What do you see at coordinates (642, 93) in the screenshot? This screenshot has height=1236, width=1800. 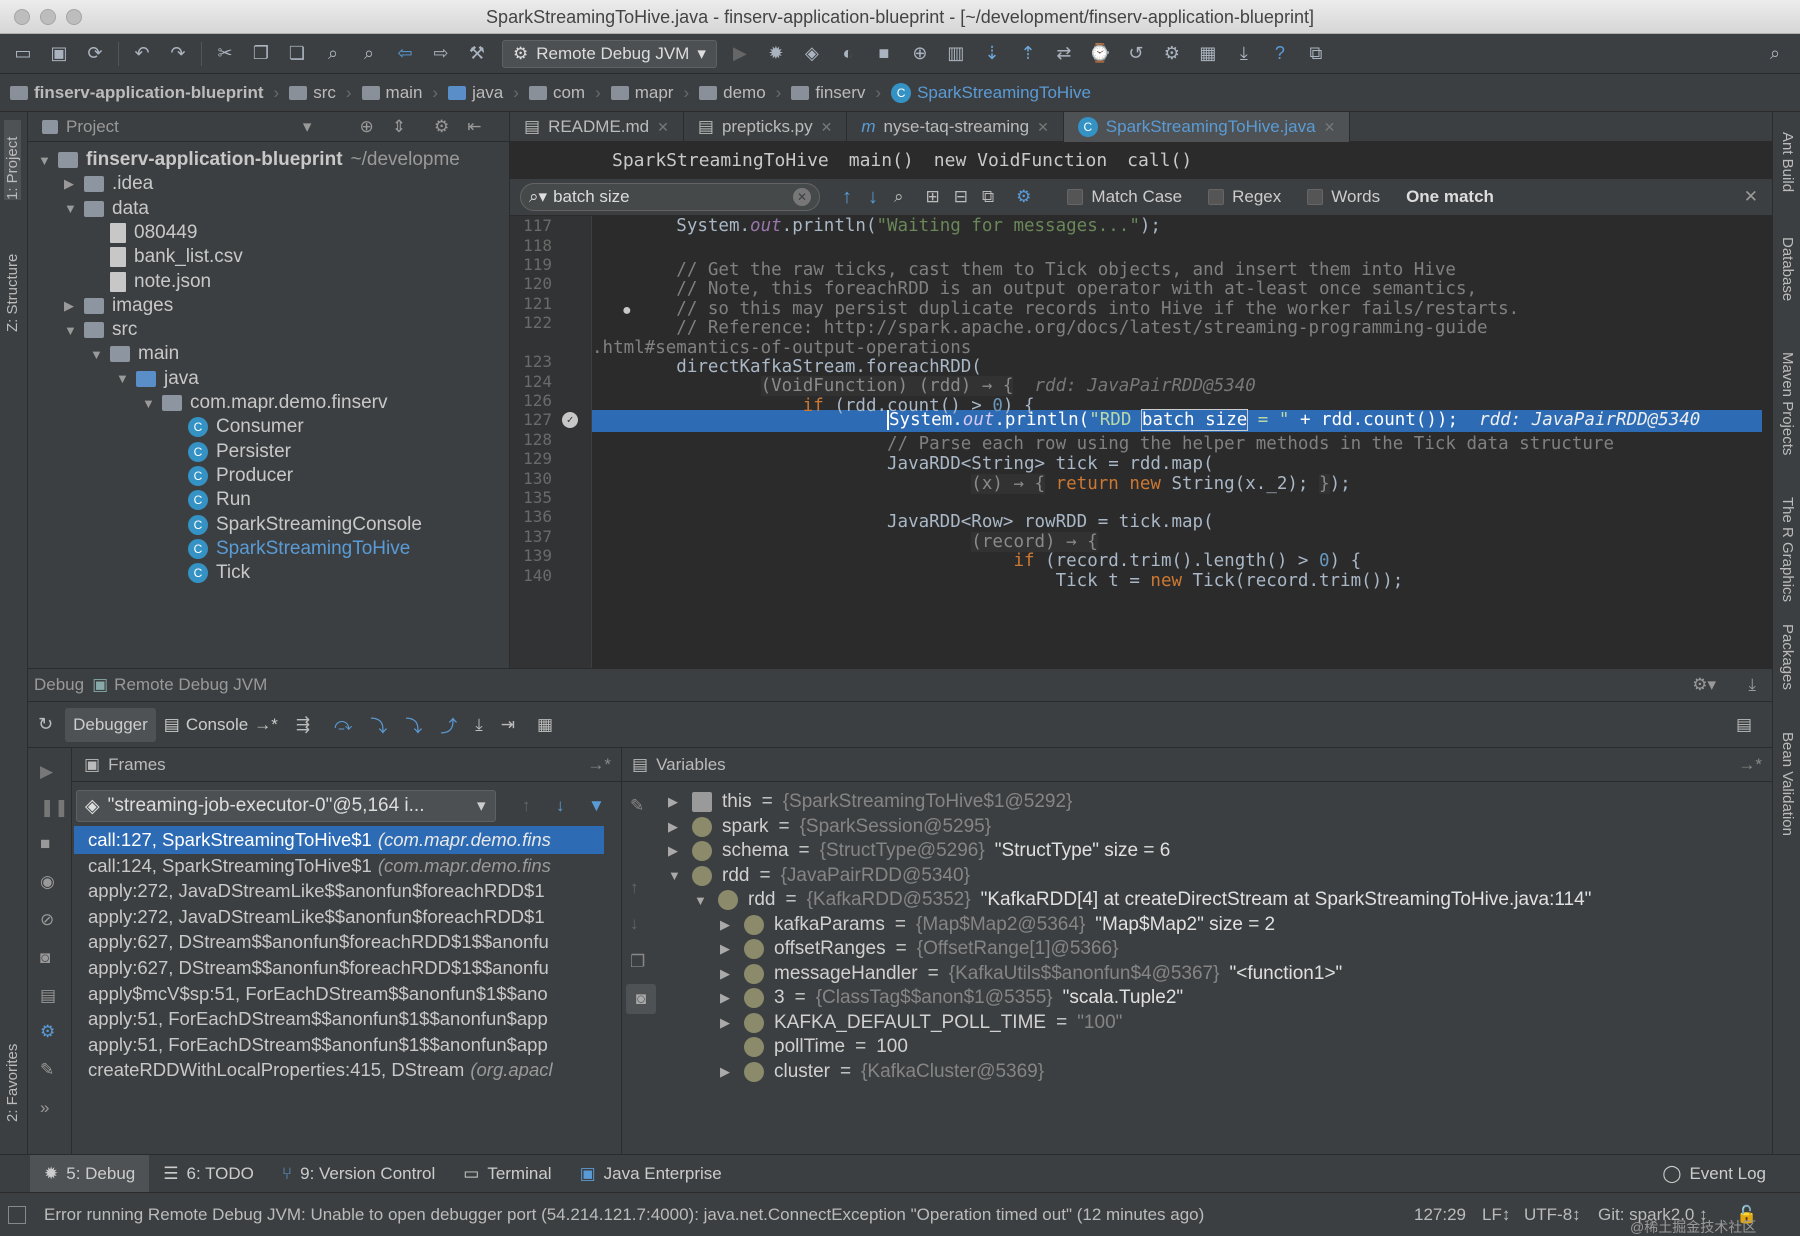 I see `nav-crumb-mapr: mapr` at bounding box center [642, 93].